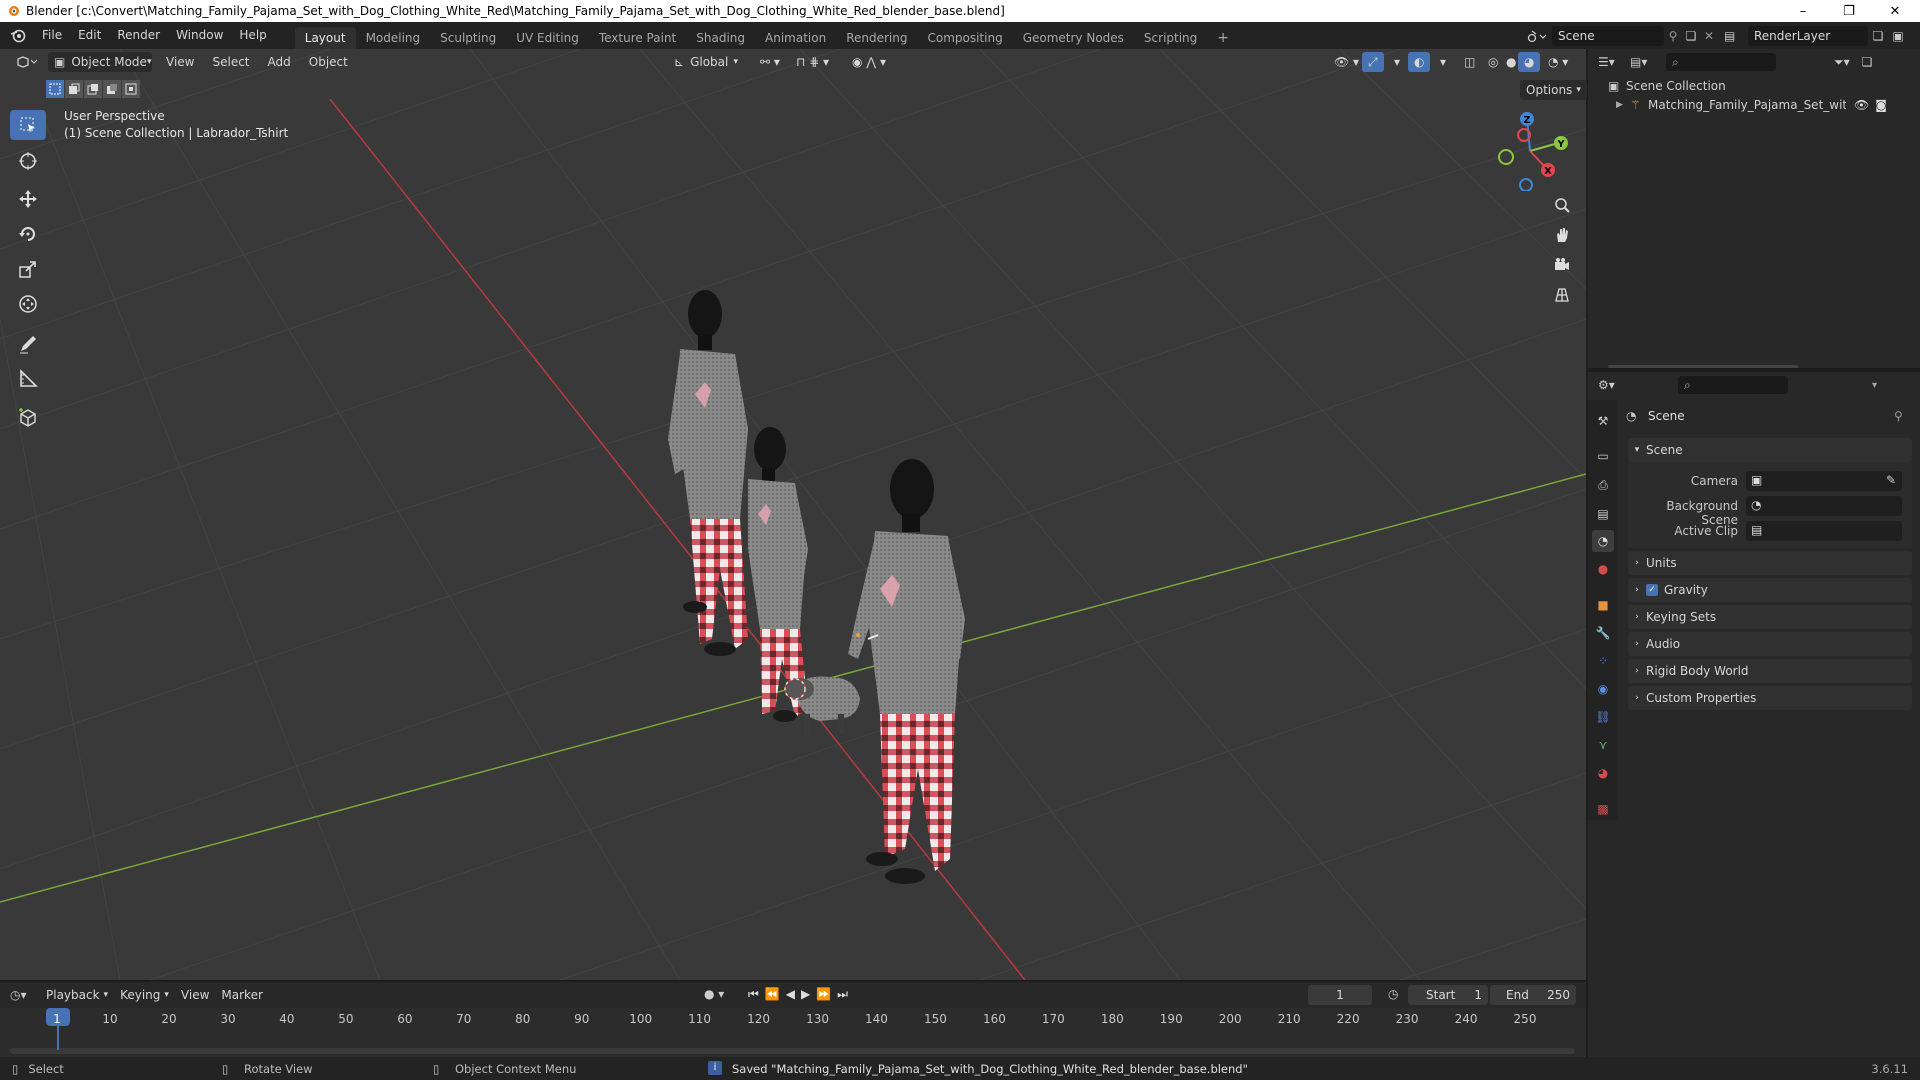 The width and height of the screenshot is (1920, 1080). I want to click on object-mode-dropdown: ▣ Object Mode ▾, so click(100, 62).